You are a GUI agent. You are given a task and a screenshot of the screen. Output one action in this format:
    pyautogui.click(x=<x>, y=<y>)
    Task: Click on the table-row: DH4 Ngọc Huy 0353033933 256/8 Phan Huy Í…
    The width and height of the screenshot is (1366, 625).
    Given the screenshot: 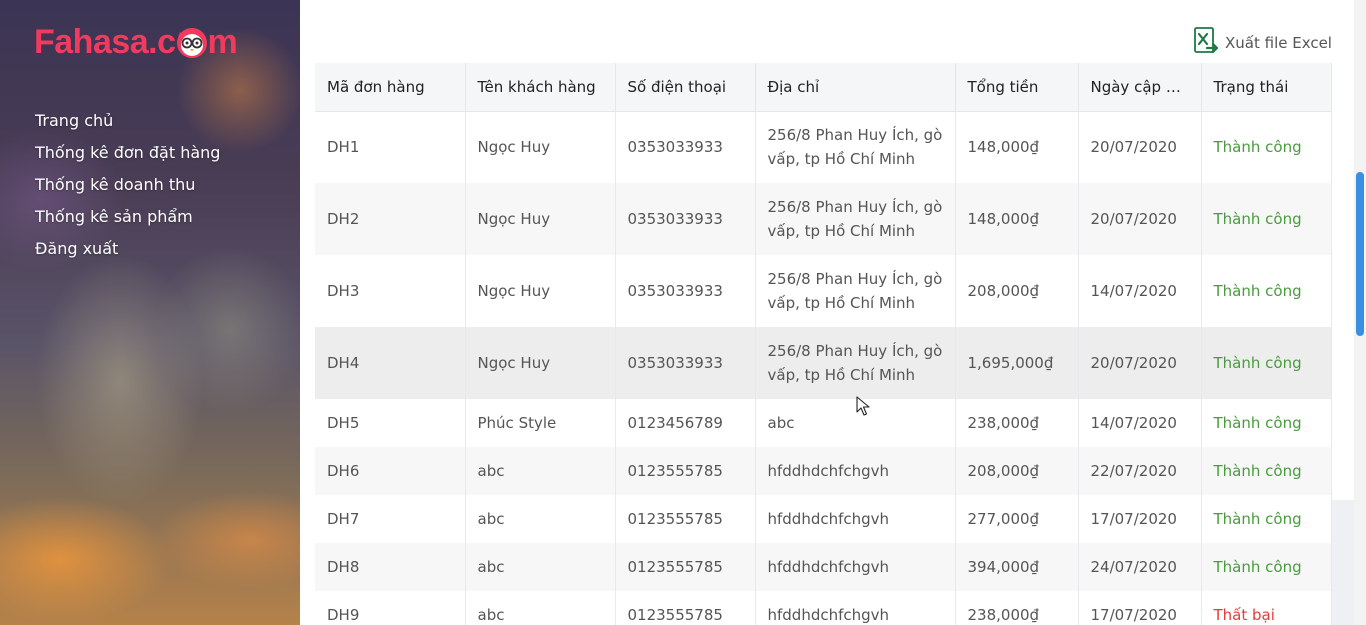 What is the action you would take?
    pyautogui.click(x=823, y=363)
    